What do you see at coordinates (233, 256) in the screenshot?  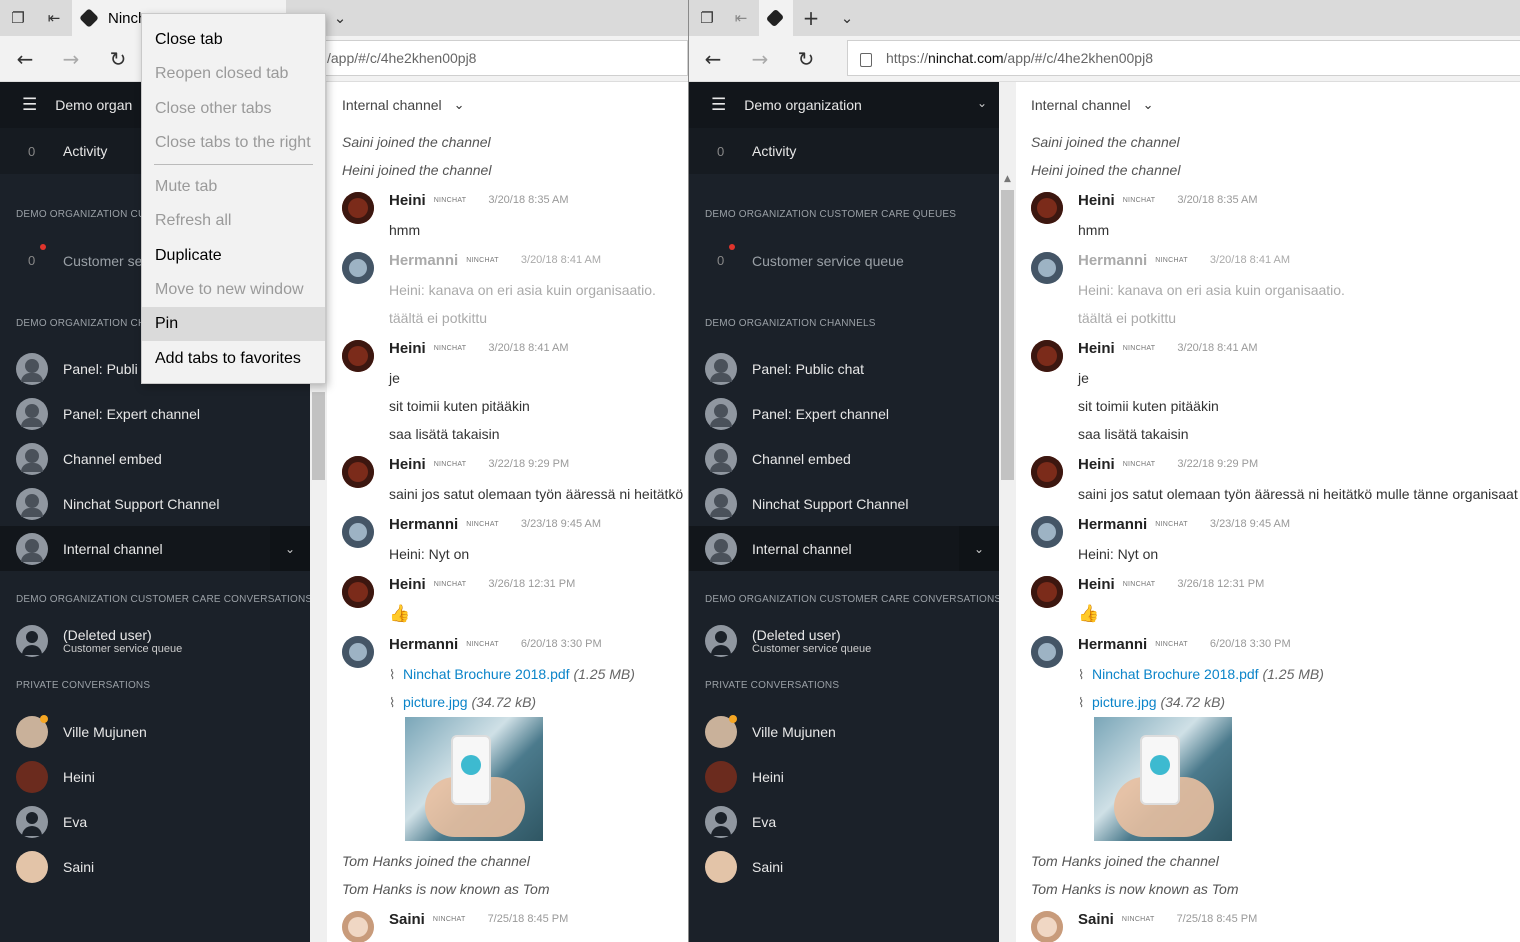 I see `menu-item-duplicate: Duplicate` at bounding box center [233, 256].